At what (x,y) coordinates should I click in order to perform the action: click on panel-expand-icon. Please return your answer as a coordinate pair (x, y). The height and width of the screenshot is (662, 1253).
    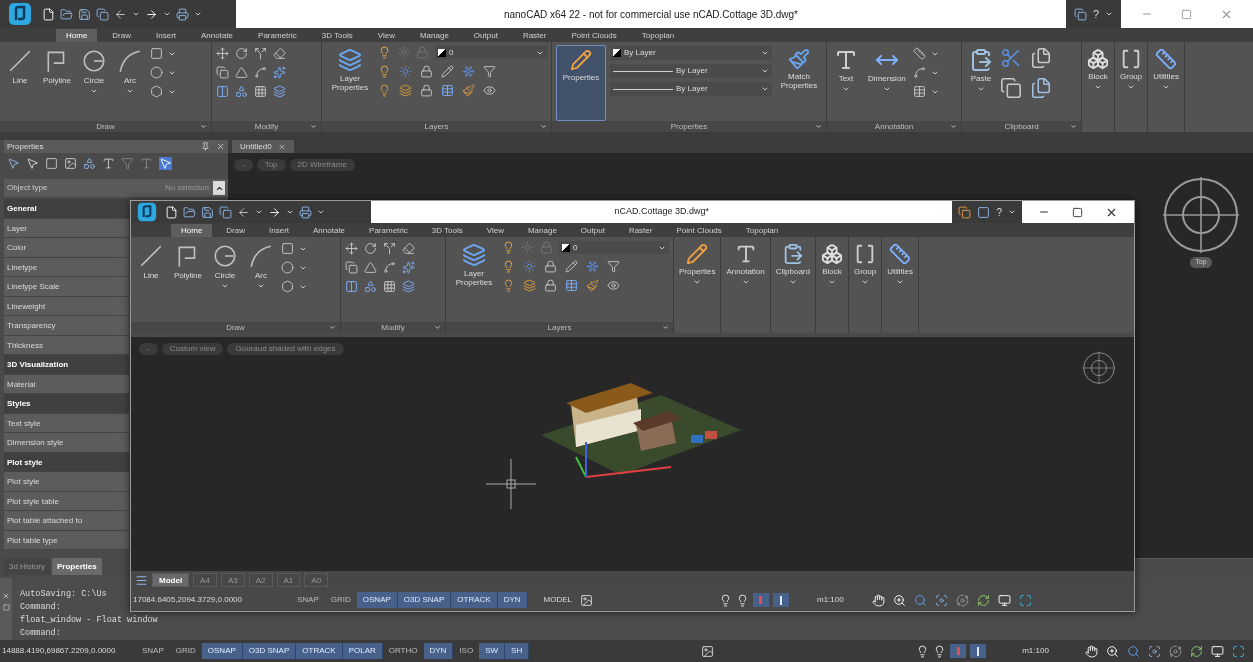
    Looking at the image, I should click on (953, 126).